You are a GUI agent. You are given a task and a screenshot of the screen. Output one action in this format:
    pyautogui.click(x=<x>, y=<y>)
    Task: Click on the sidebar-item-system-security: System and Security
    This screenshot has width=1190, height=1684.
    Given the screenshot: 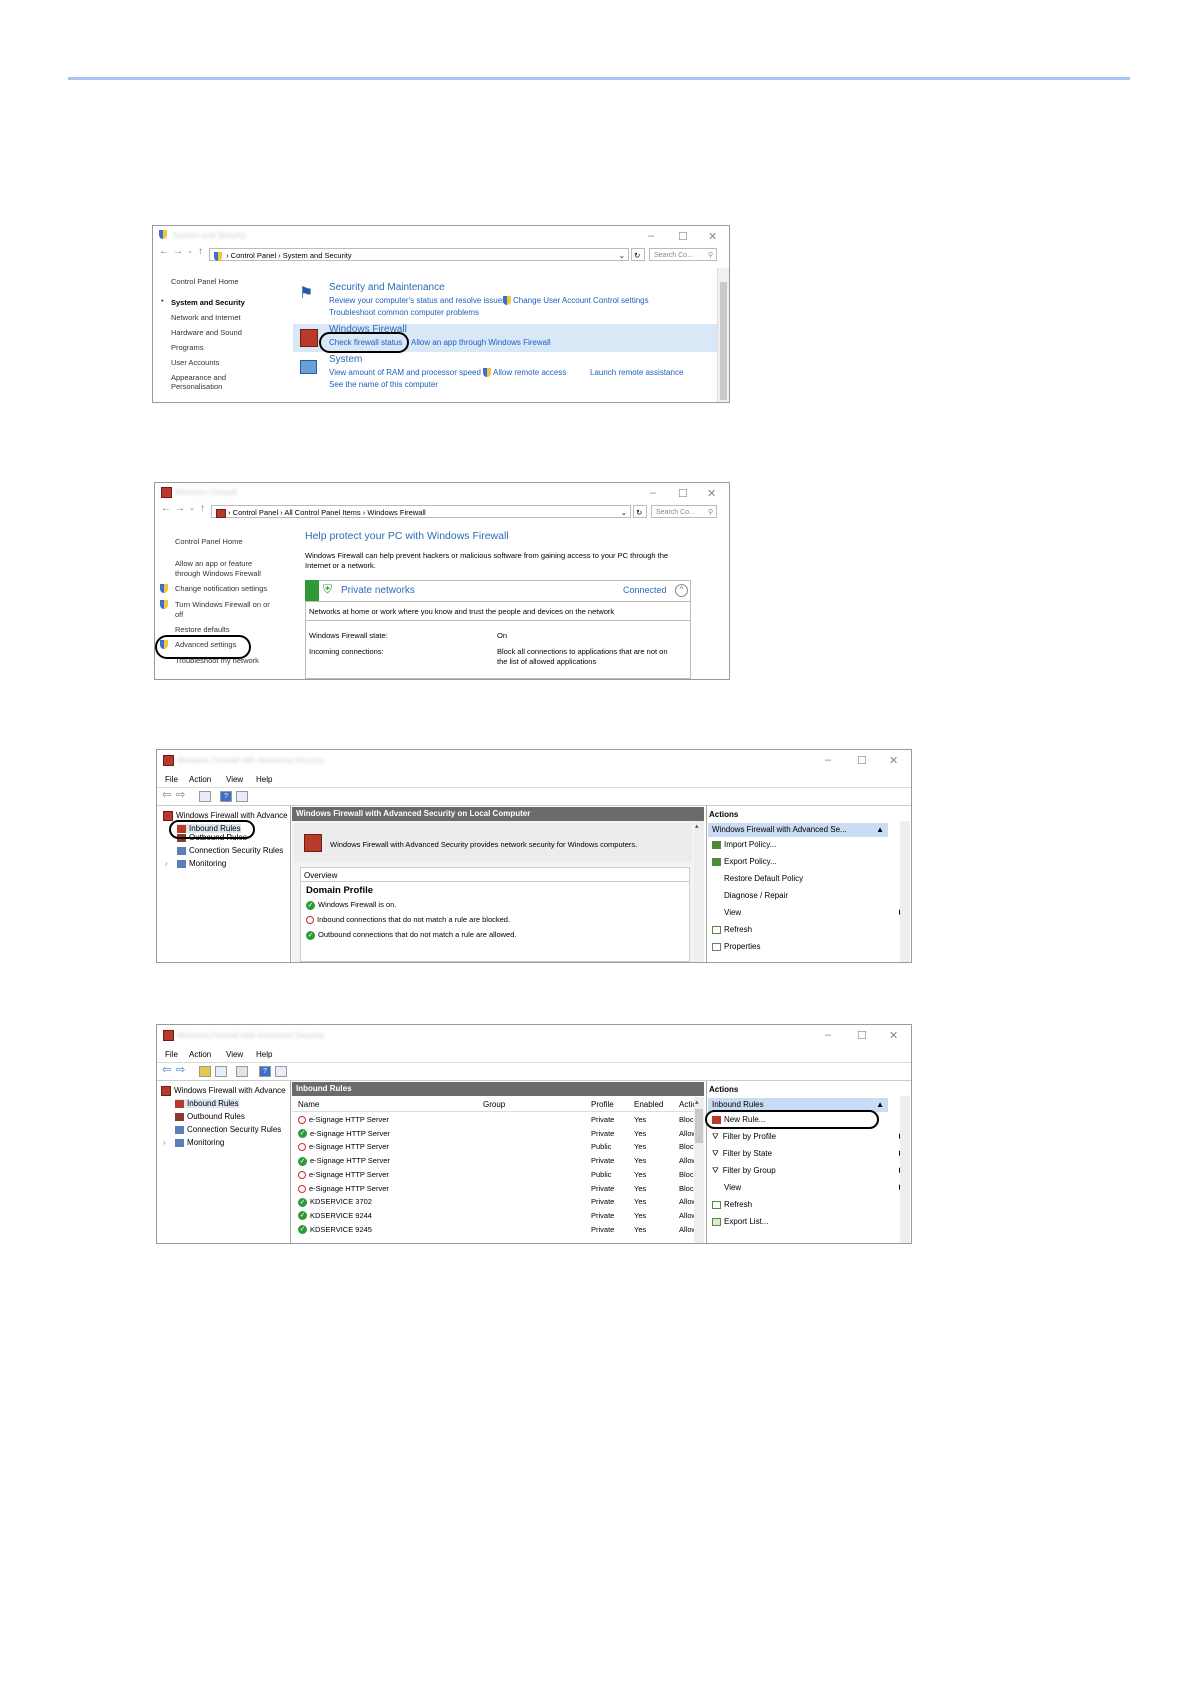 What is the action you would take?
    pyautogui.click(x=208, y=302)
    